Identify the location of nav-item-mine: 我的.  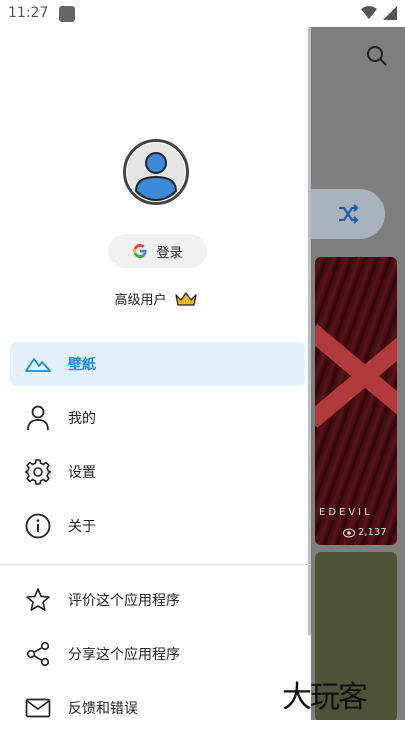
(157, 418).